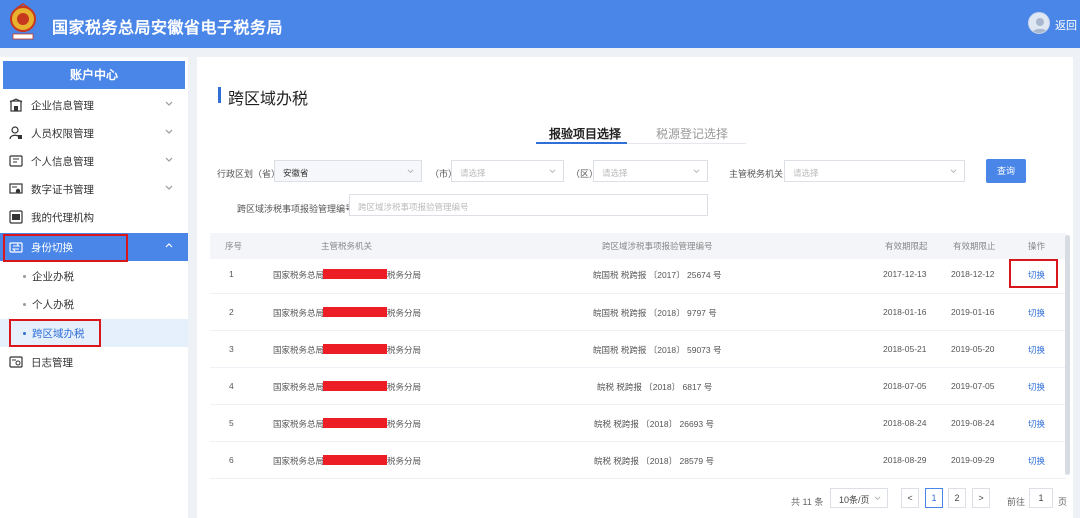  I want to click on col-header-action: 操作, so click(1037, 246).